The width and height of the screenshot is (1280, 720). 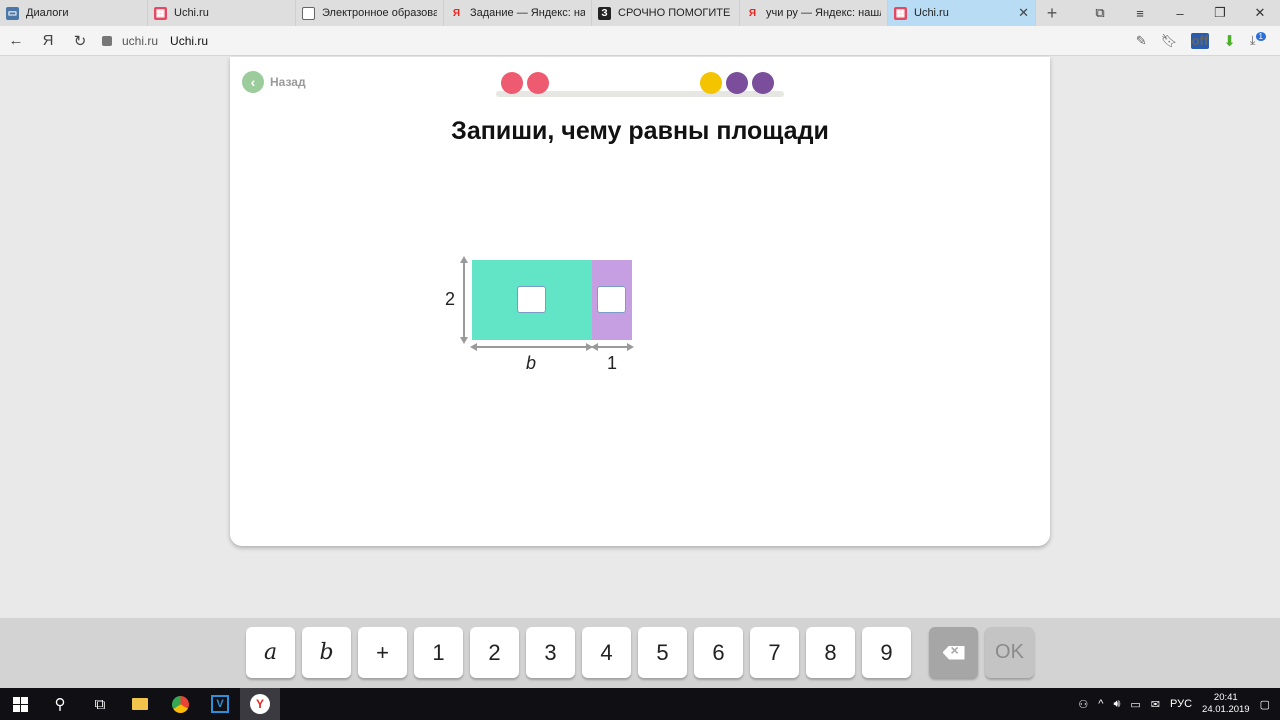 I want to click on width-b-label: b, so click(x=531, y=363).